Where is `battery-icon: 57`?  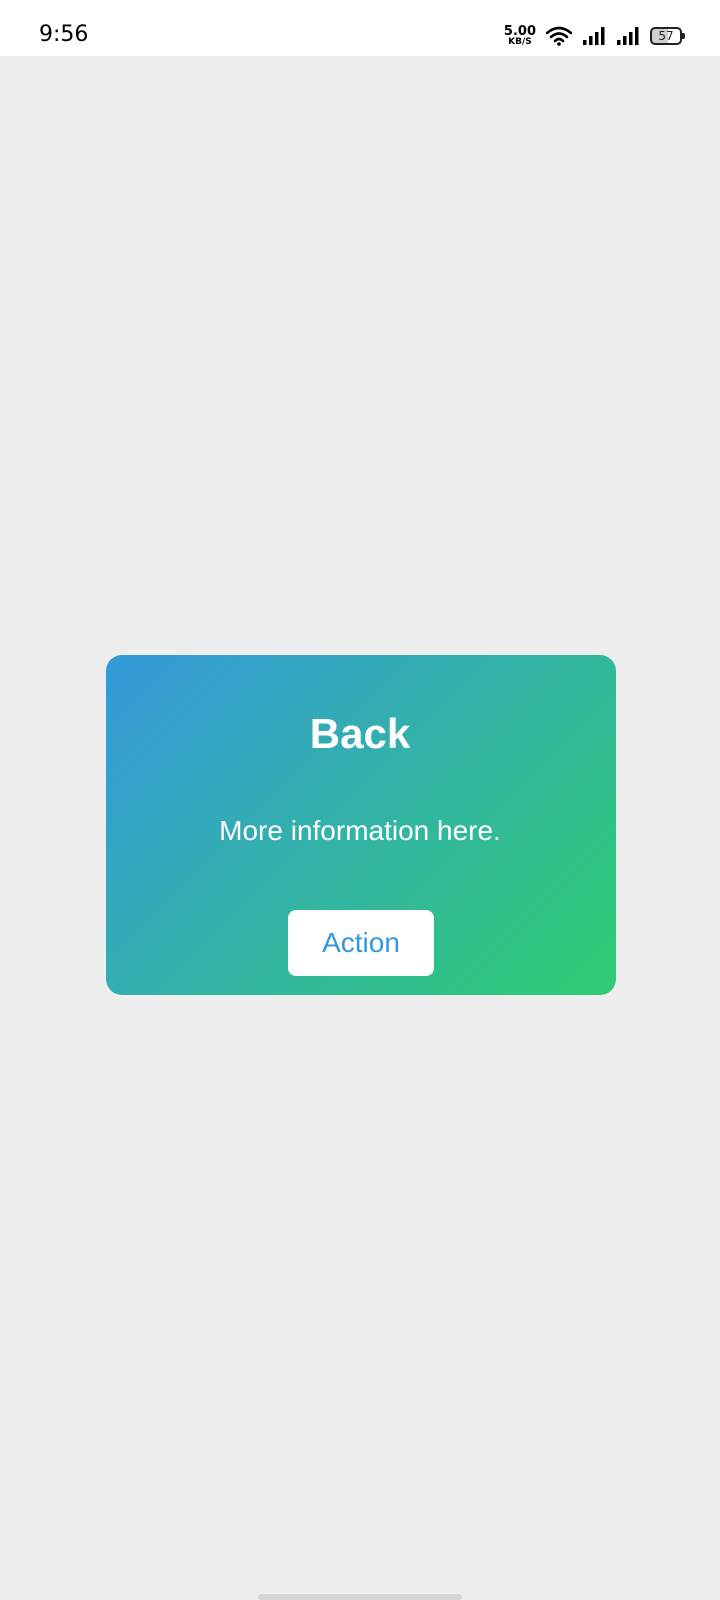 battery-icon: 57 is located at coordinates (667, 36).